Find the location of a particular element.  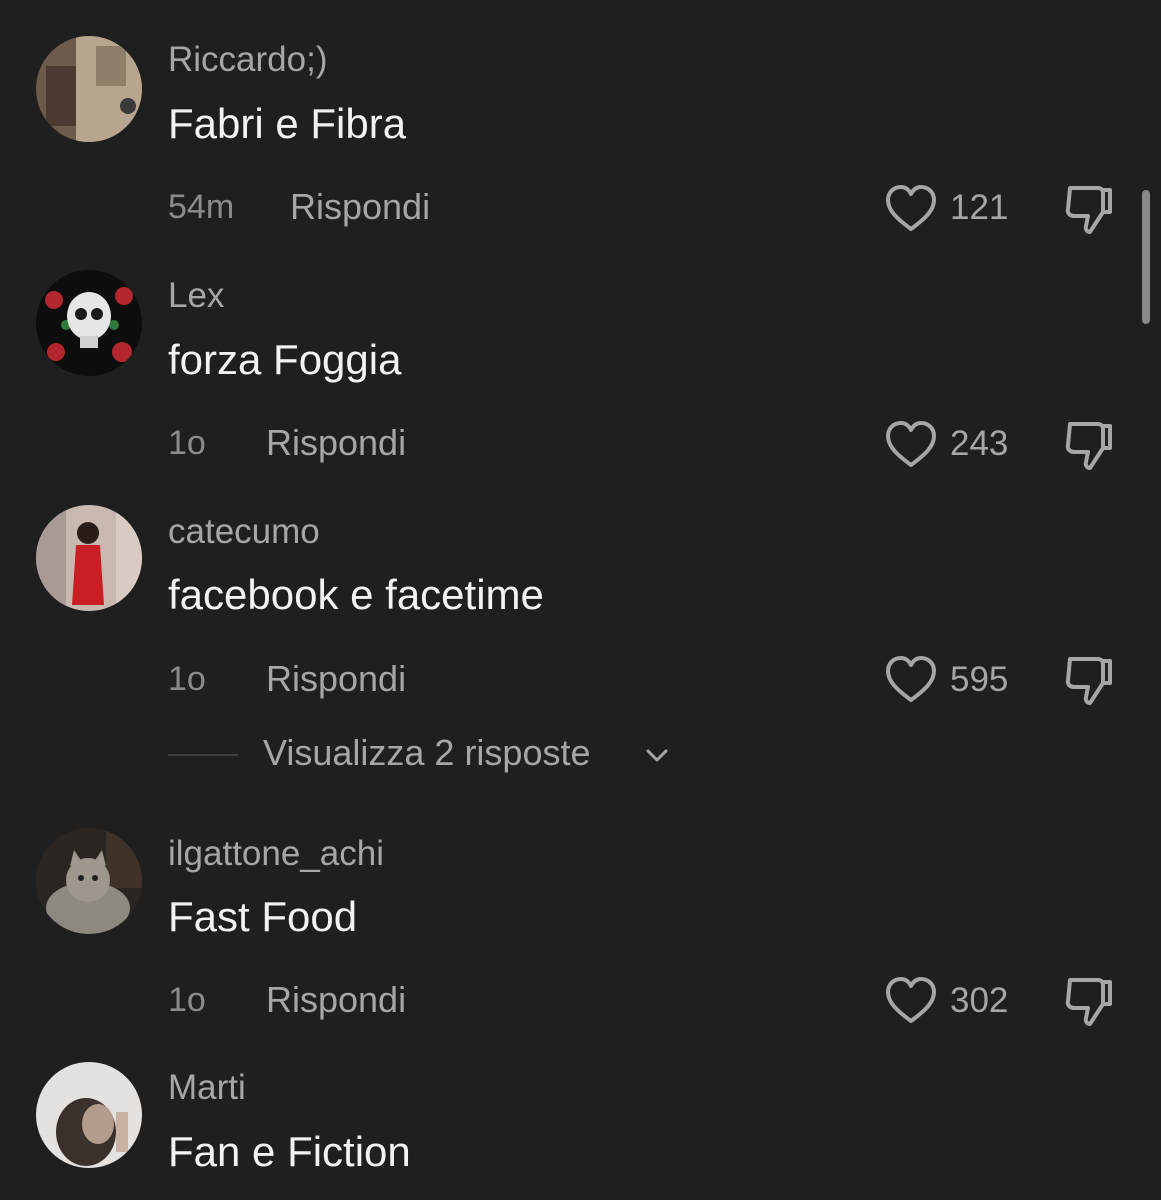

comment-text: forza Foggia is located at coordinates (285, 359).